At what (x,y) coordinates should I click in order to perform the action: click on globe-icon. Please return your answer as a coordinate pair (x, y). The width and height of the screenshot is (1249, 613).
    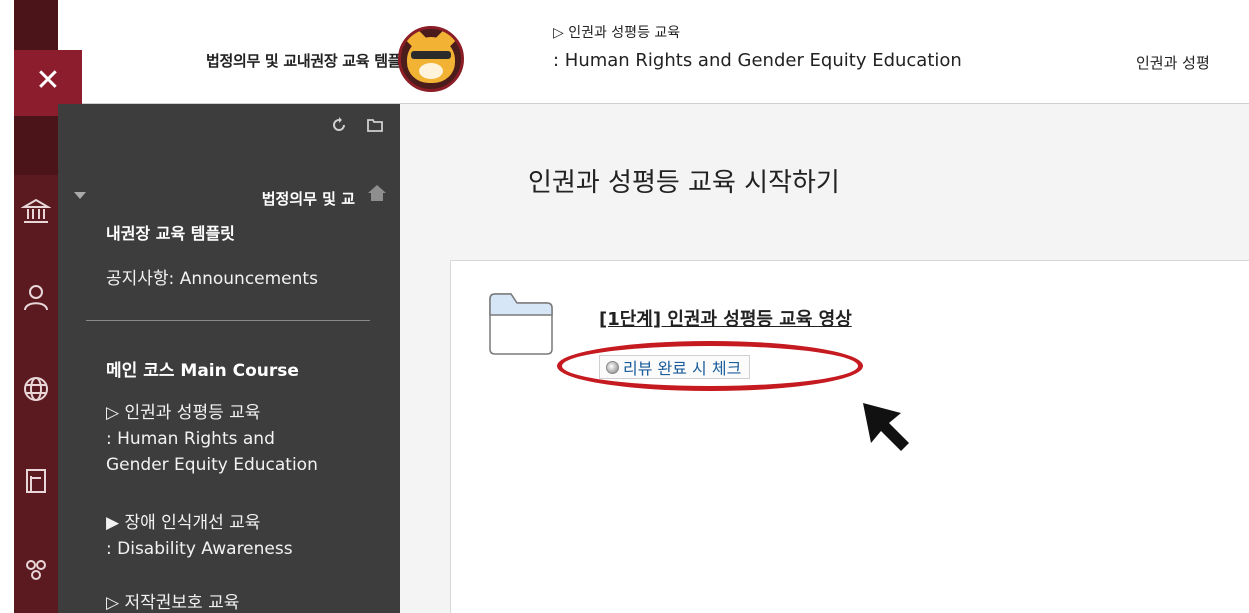
    Looking at the image, I should click on (36, 392).